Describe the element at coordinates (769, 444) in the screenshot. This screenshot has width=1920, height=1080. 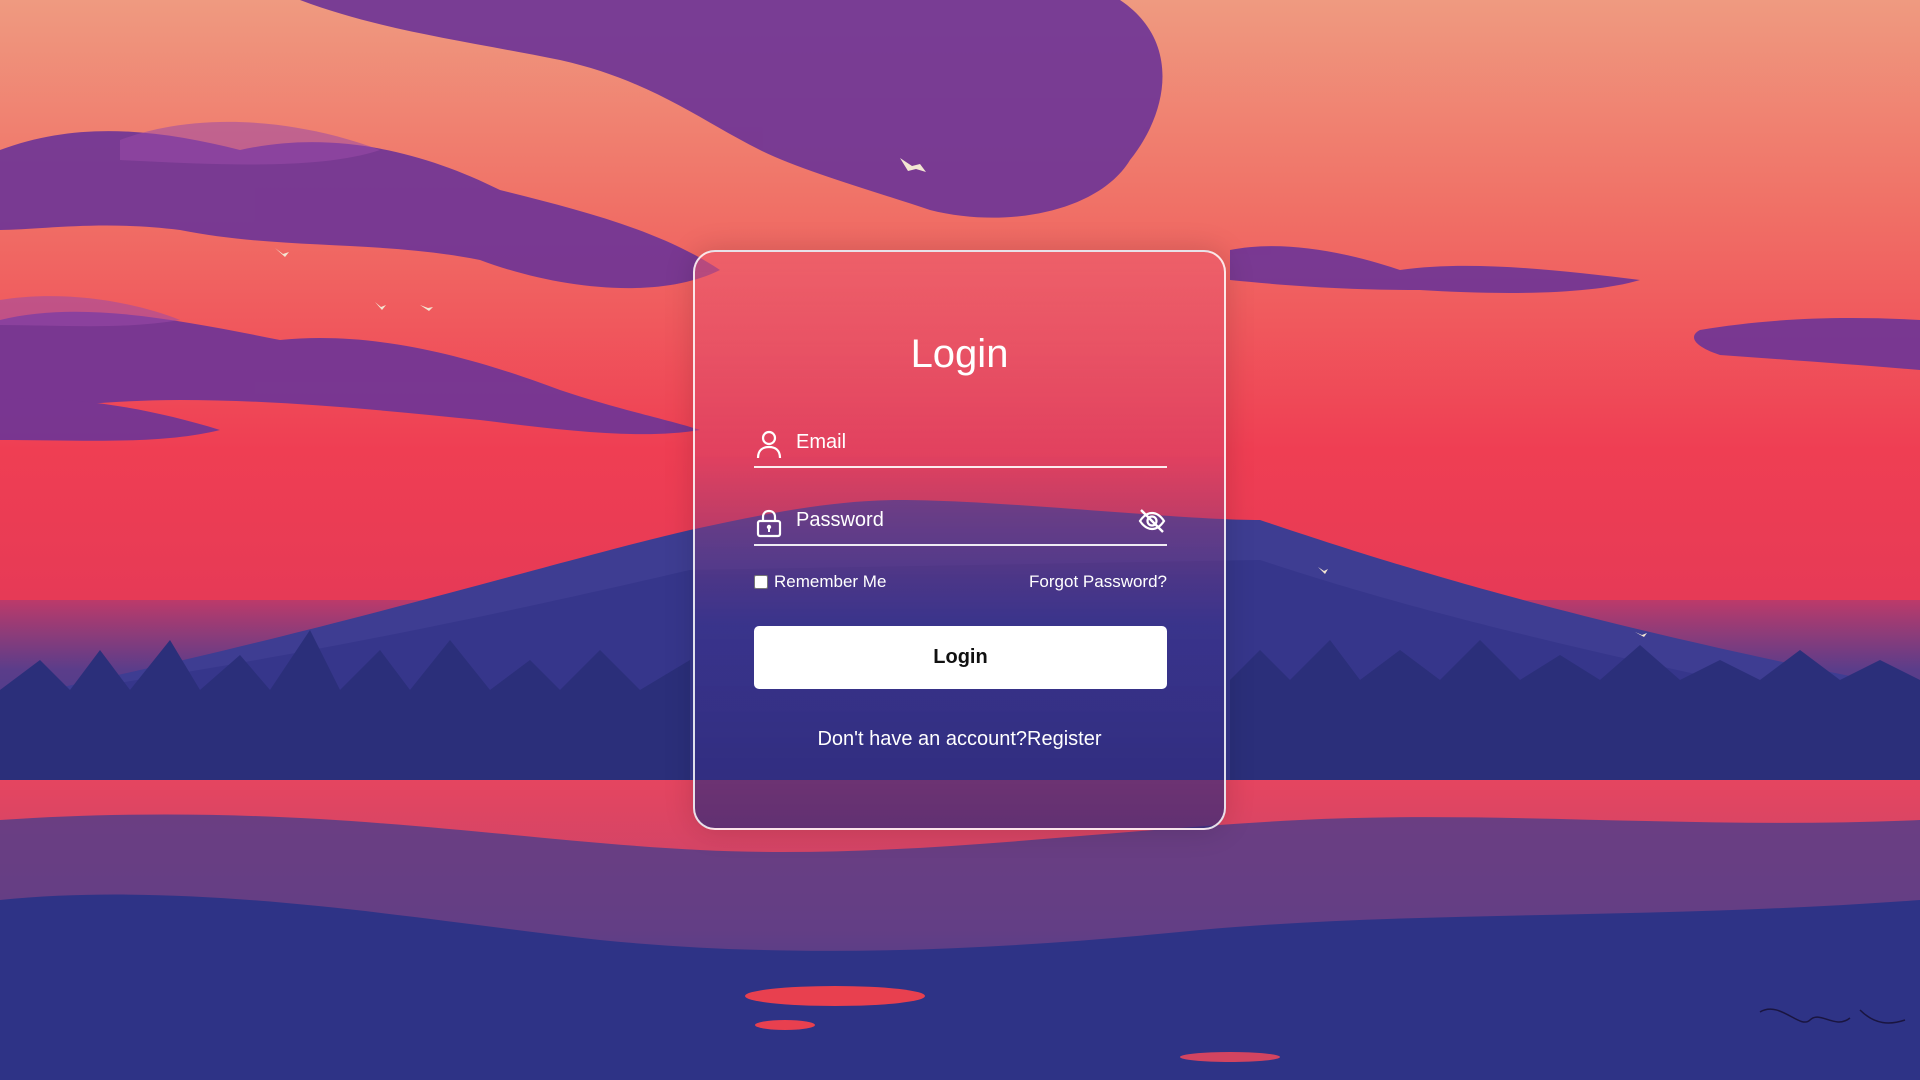
I see `user-icon` at that location.